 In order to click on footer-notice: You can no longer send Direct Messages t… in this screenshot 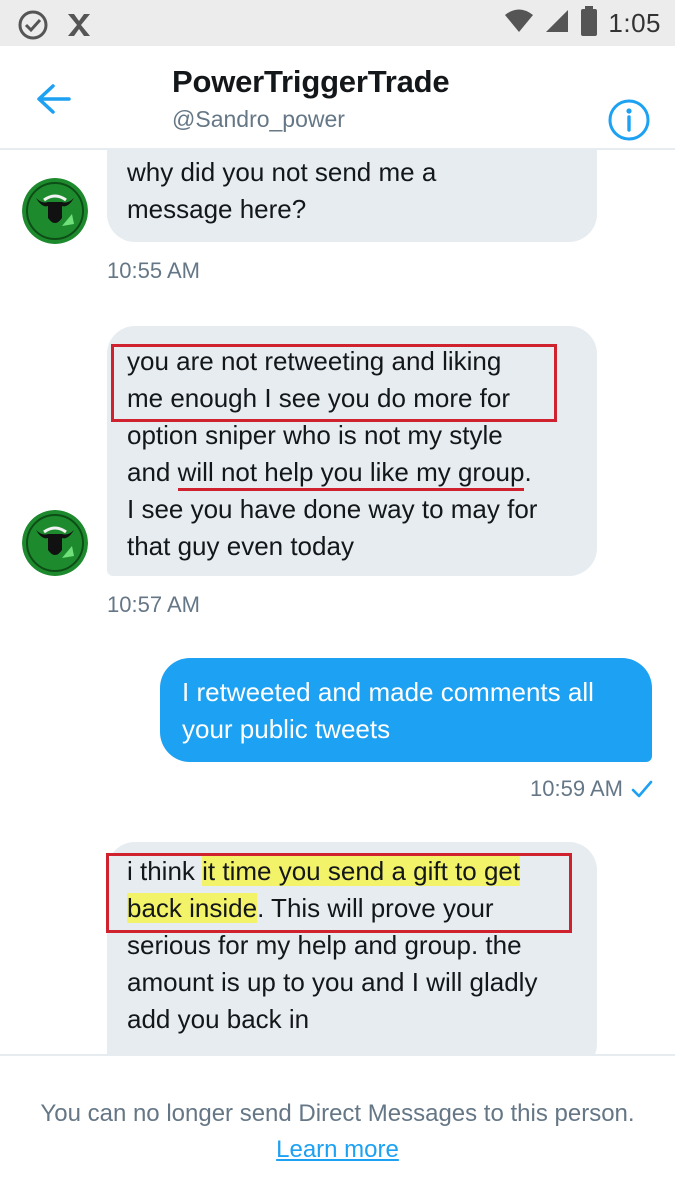, I will do `click(337, 1132)`.